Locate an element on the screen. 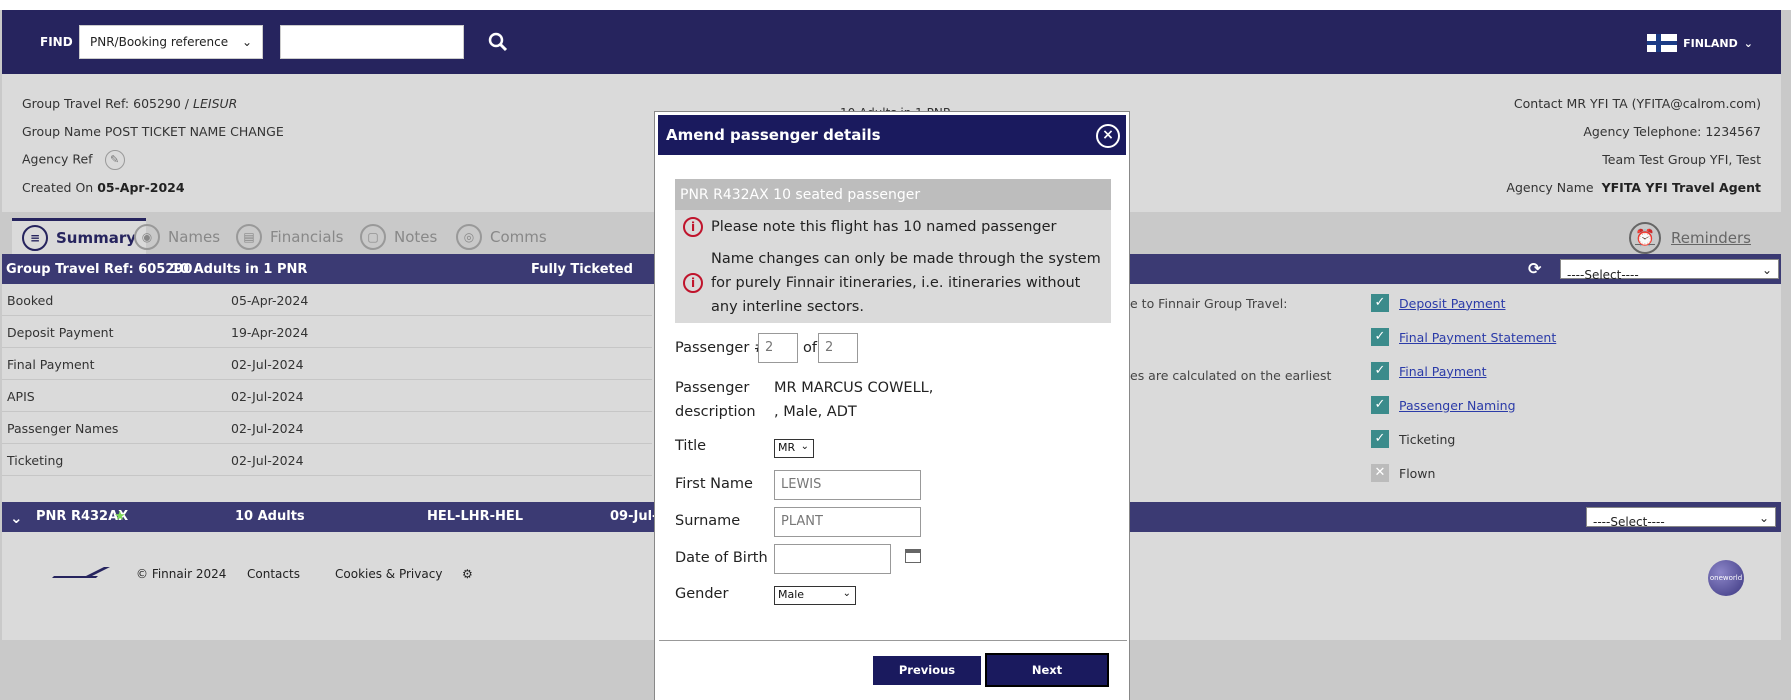 Image resolution: width=1791 pixels, height=700 pixels. group-ref: Group Travel Ref: 605290 / LEISUR is located at coordinates (129, 103).